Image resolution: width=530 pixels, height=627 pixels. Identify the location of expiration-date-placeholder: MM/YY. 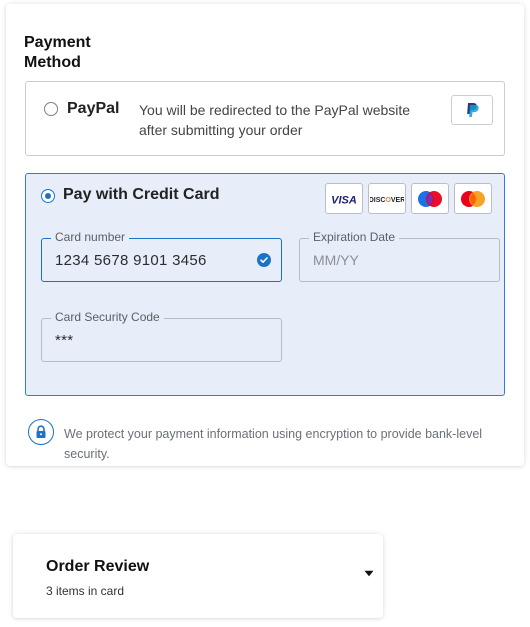
(336, 260).